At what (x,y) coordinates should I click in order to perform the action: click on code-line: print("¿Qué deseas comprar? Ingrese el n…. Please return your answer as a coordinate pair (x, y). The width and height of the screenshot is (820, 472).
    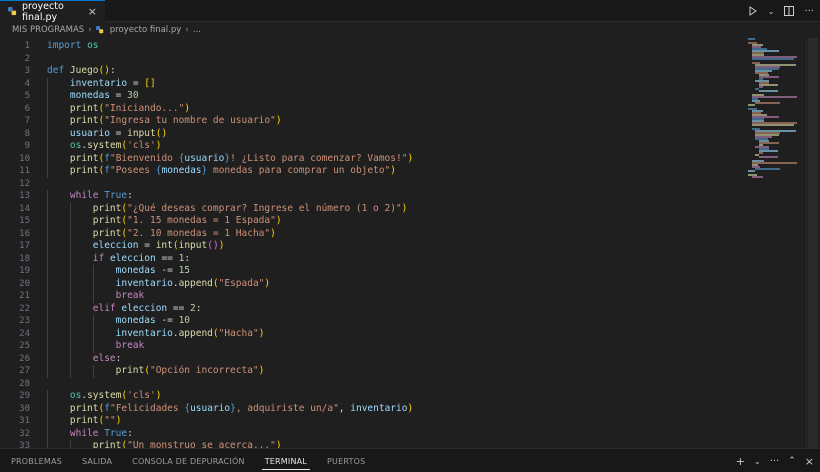
    Looking at the image, I should click on (230, 208).